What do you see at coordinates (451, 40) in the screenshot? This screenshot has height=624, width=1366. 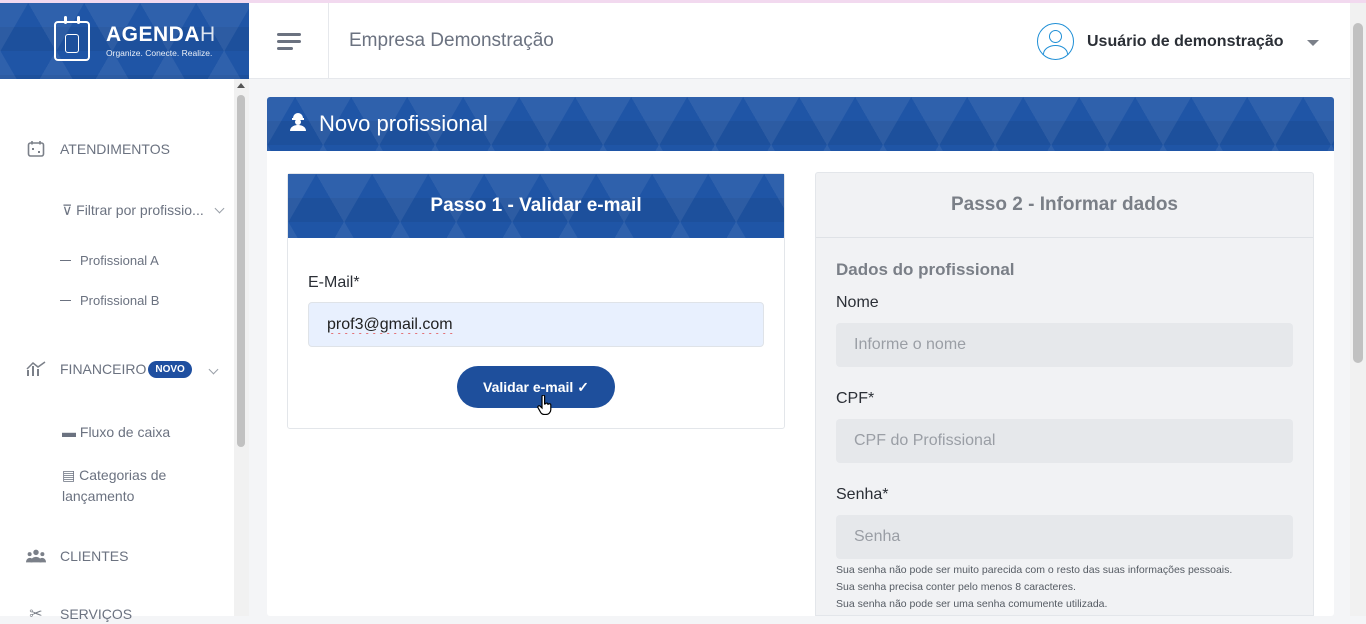 I see `company-name: Empresa Demonstração` at bounding box center [451, 40].